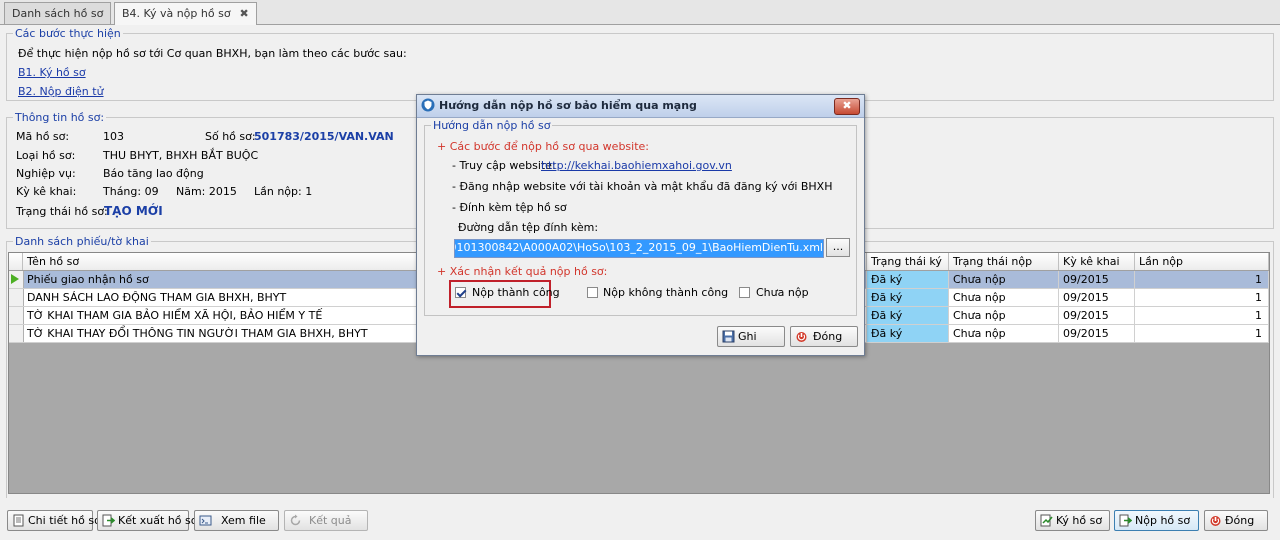 This screenshot has width=1280, height=540. I want to click on tab-ky-va-nop: B4. Ký và nộp hồ sơ ✖, so click(185, 13).